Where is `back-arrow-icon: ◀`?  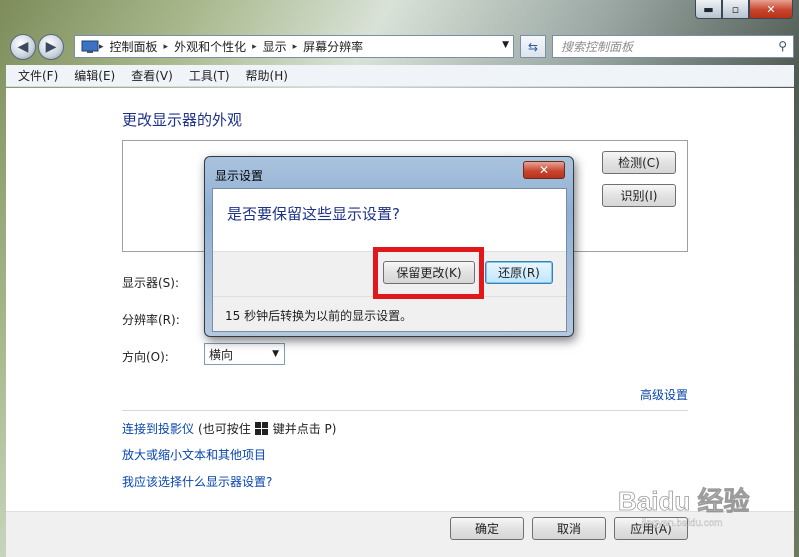 back-arrow-icon: ◀ is located at coordinates (23, 47).